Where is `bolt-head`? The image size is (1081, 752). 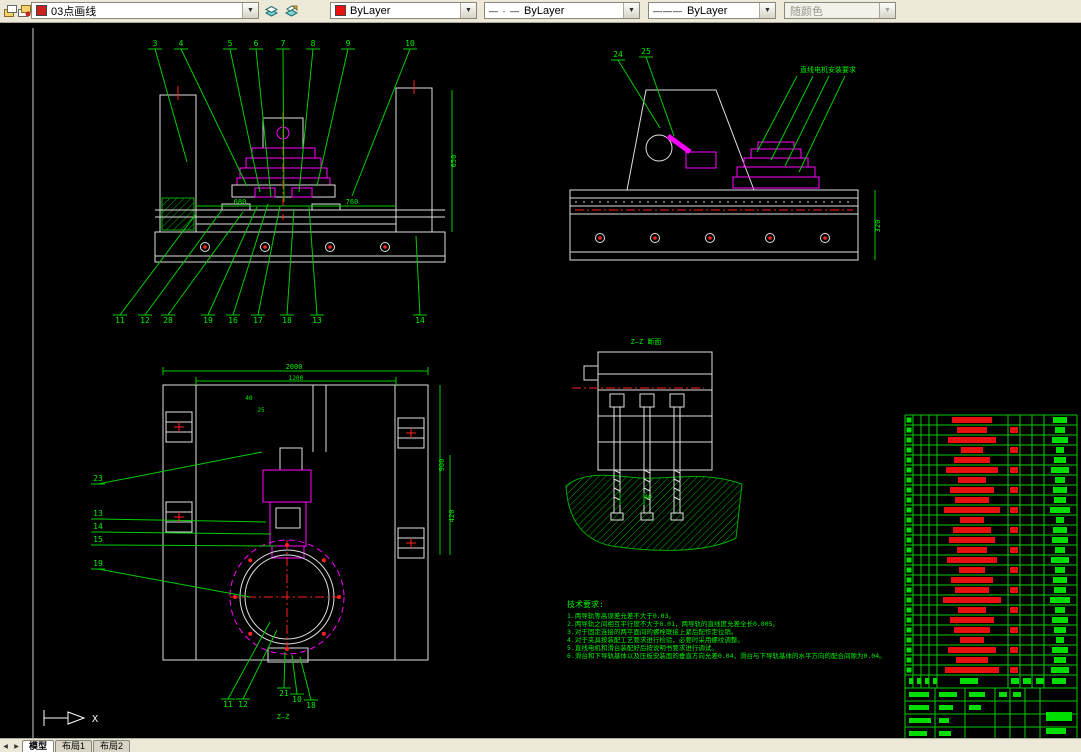
bolt-head is located at coordinates (677, 400).